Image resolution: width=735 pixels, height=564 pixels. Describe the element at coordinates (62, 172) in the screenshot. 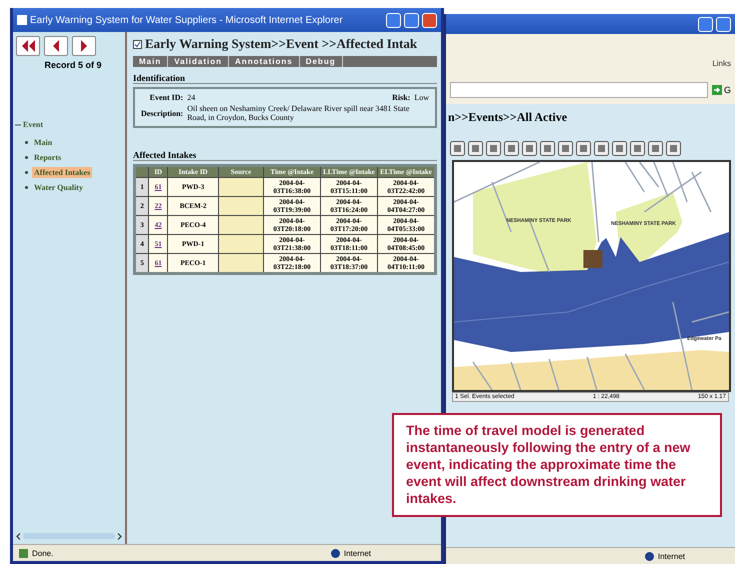

I see `tree-item: Affected Intakes` at that location.